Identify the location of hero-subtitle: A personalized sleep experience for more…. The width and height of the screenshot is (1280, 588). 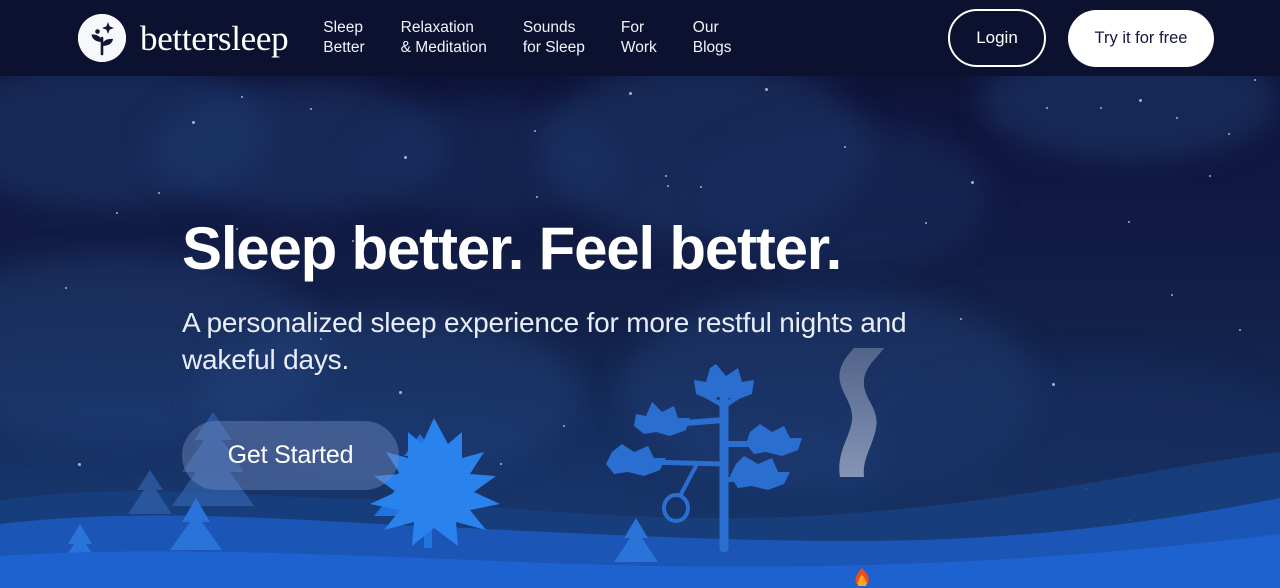
(544, 341).